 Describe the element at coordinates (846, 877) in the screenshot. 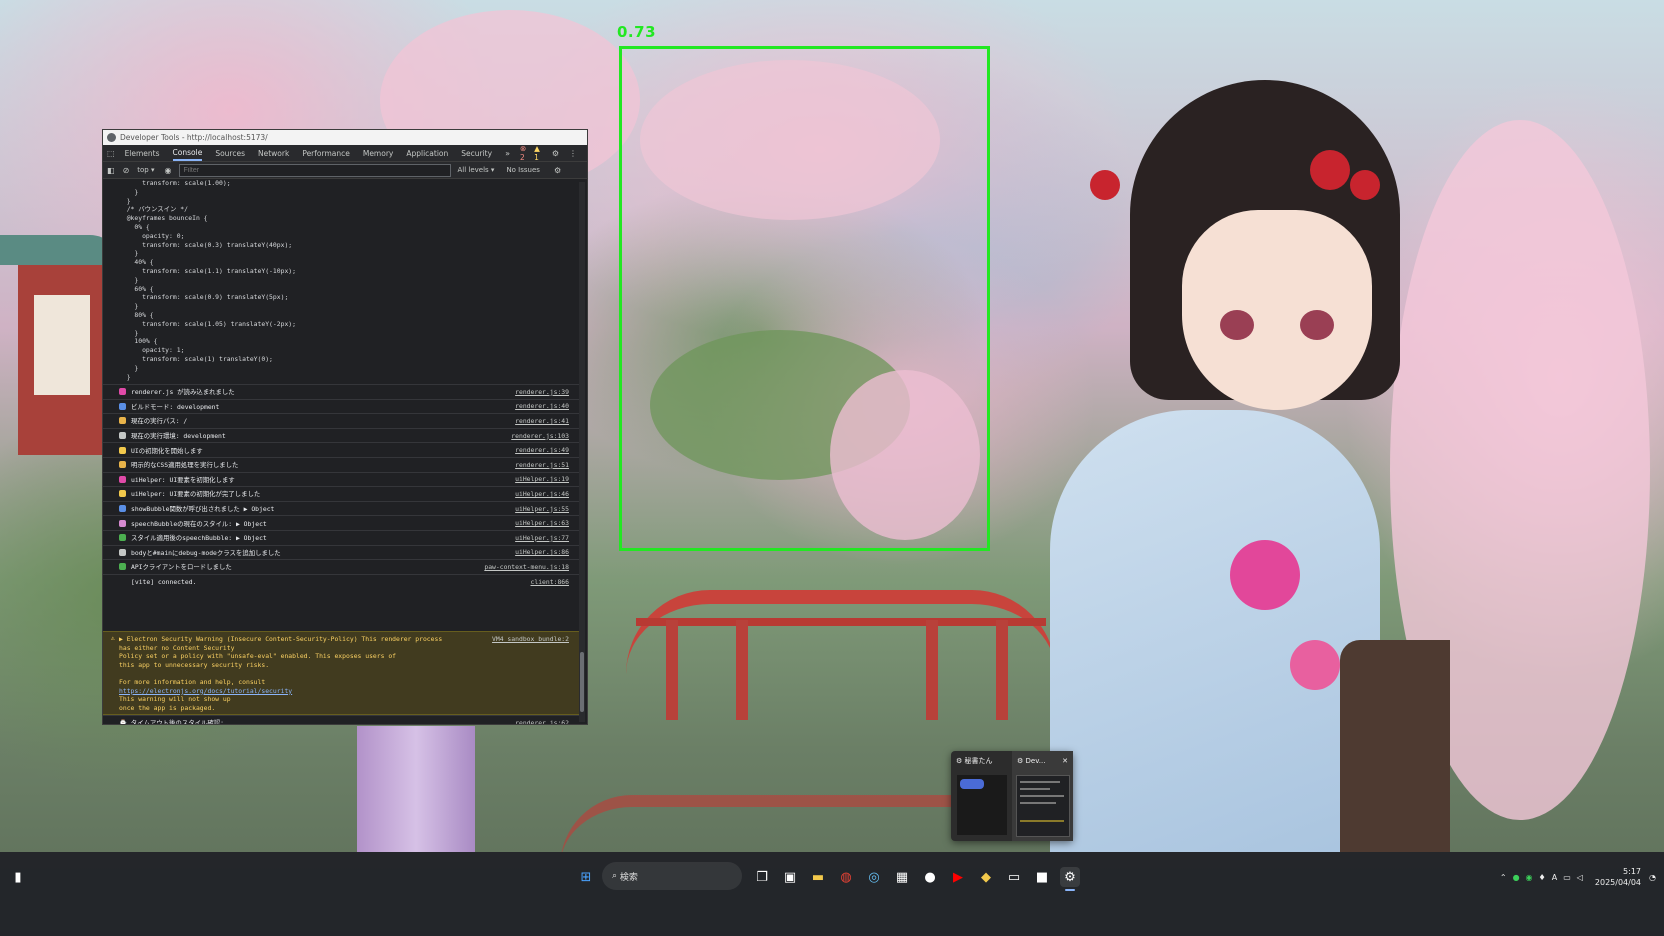

I see `chrome-icon: ◍` at that location.